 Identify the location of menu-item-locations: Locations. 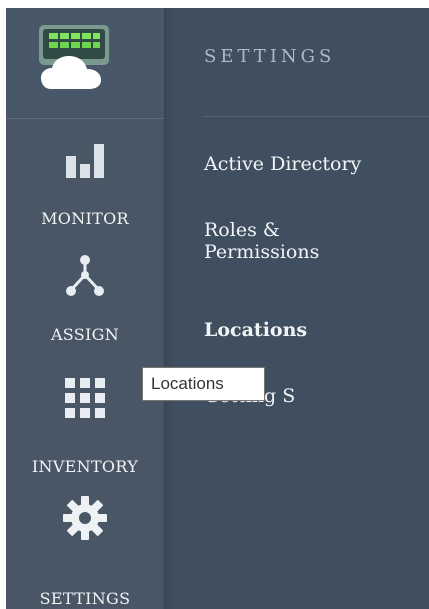
(255, 330).